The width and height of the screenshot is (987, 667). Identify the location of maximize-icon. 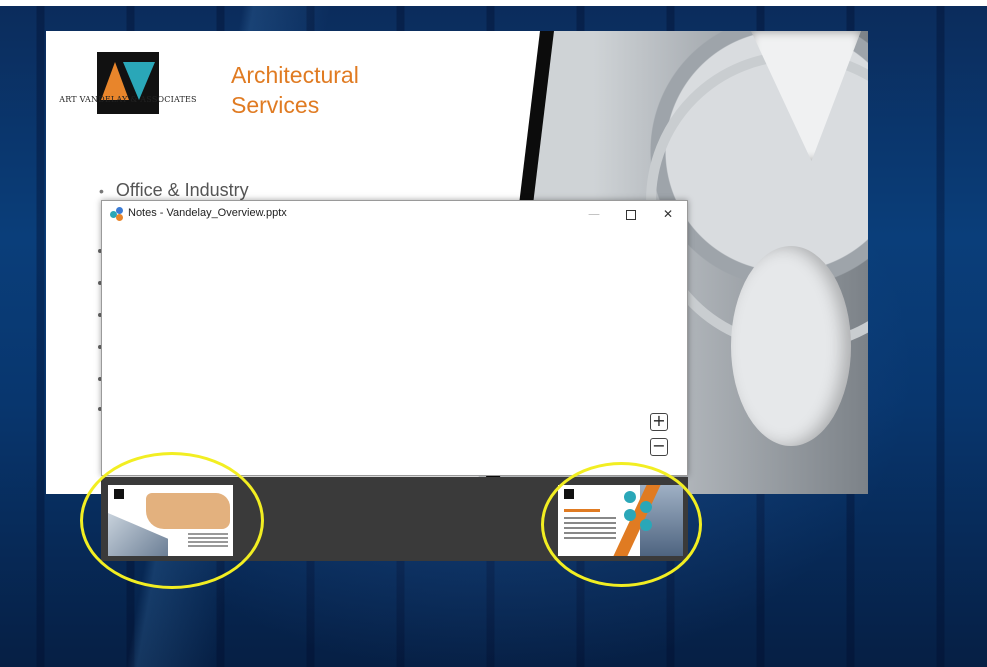
(631, 214).